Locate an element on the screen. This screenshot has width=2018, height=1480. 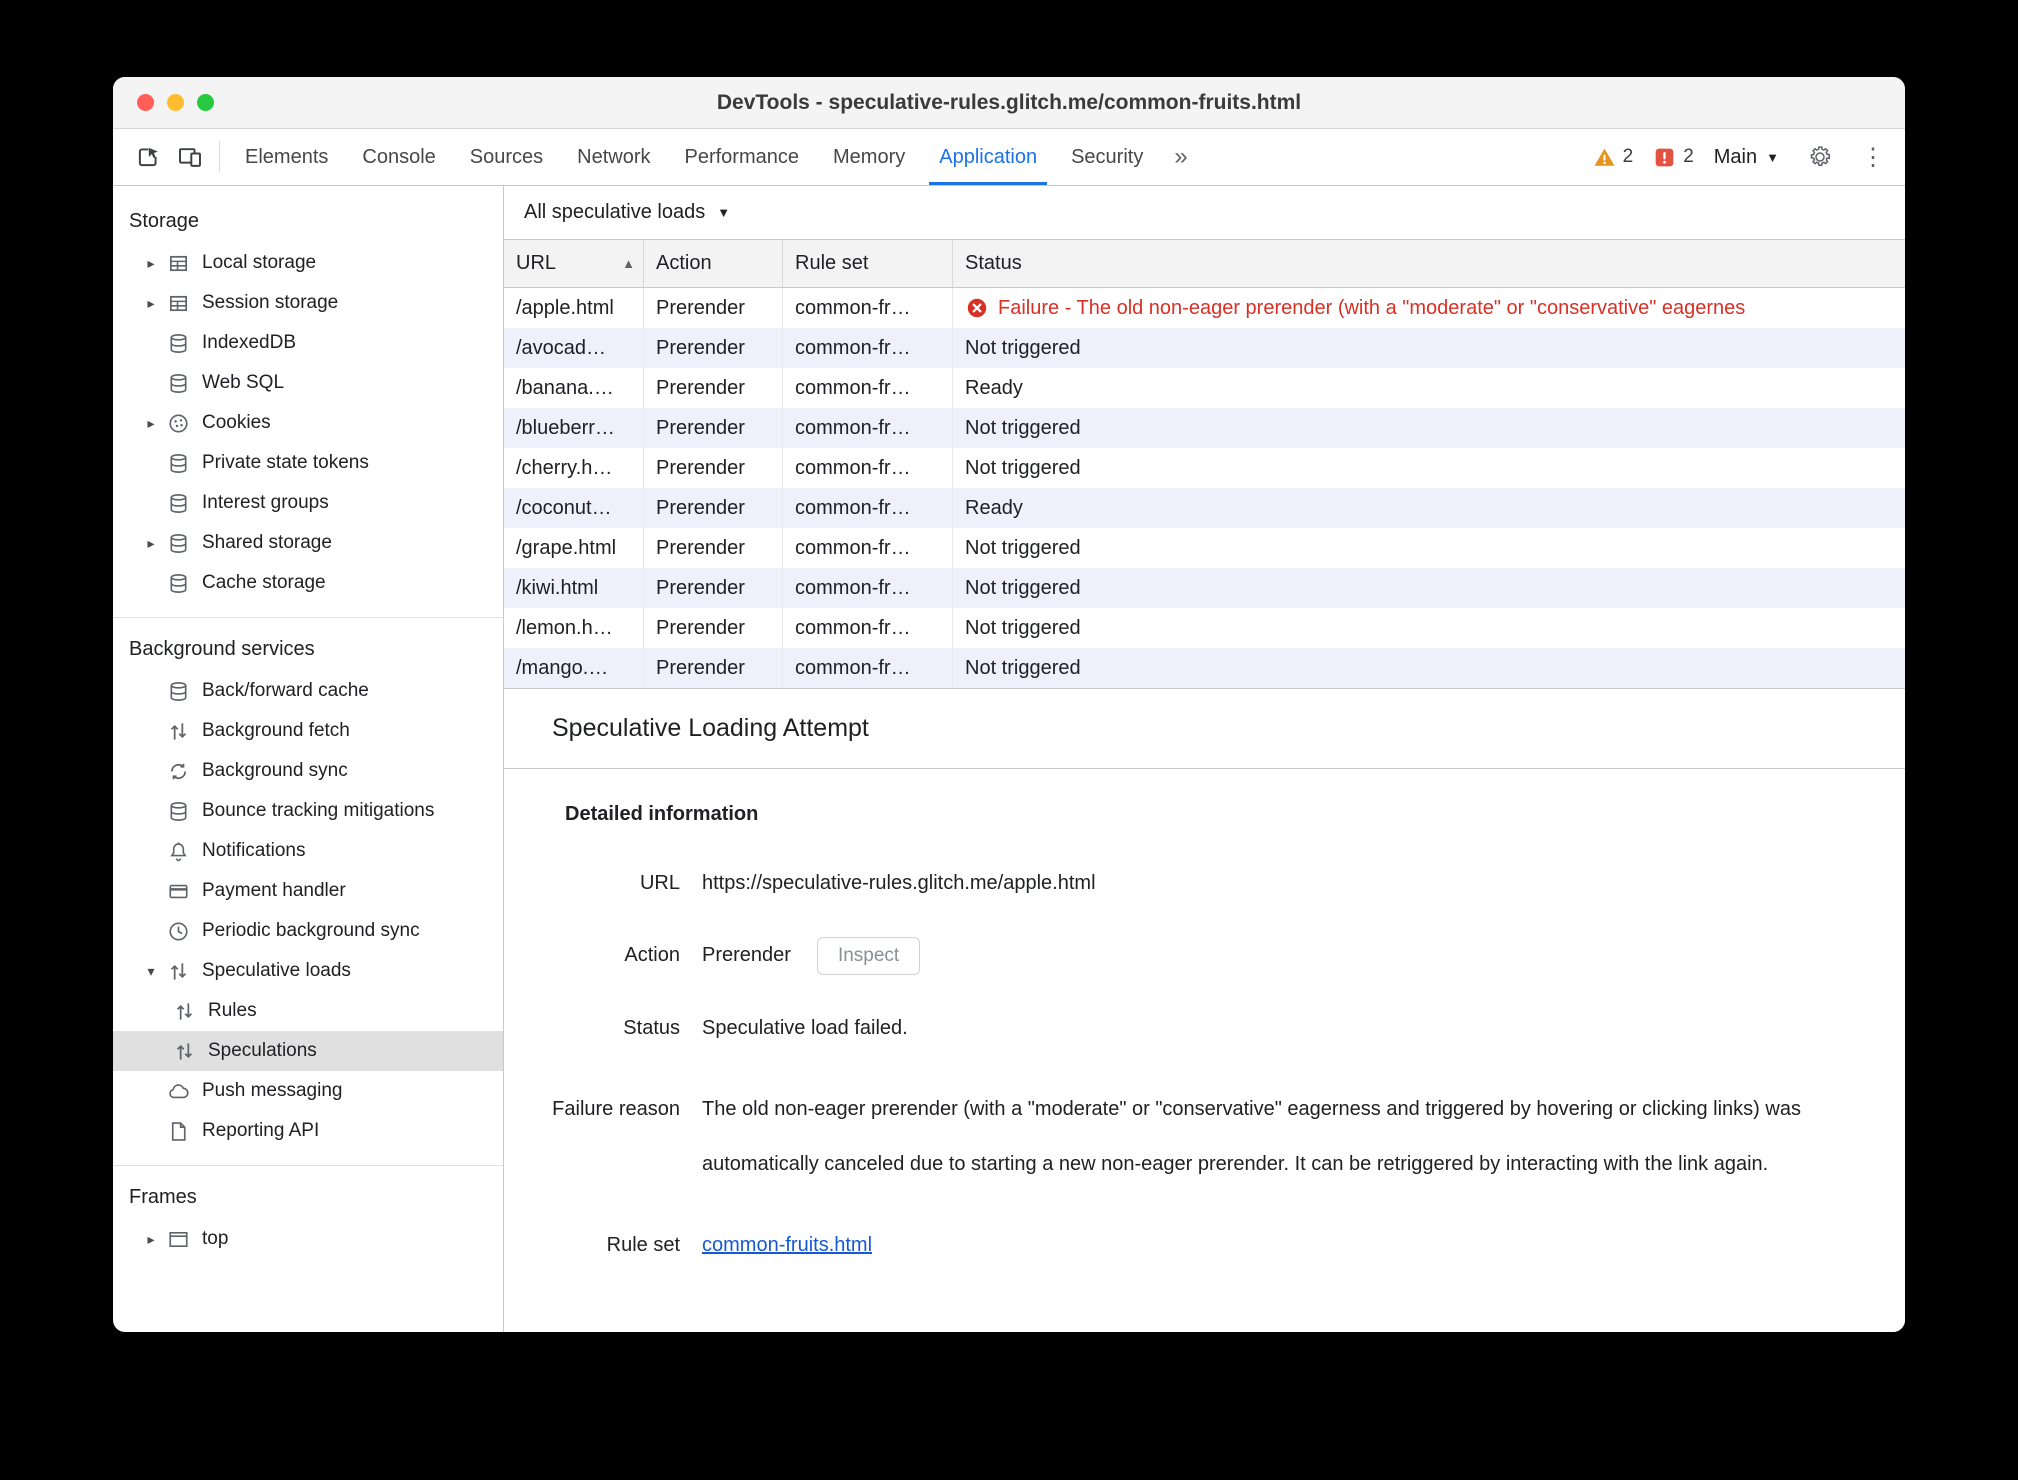
sidebar-item-background-fetch: Background fetch is located at coordinates (308, 731).